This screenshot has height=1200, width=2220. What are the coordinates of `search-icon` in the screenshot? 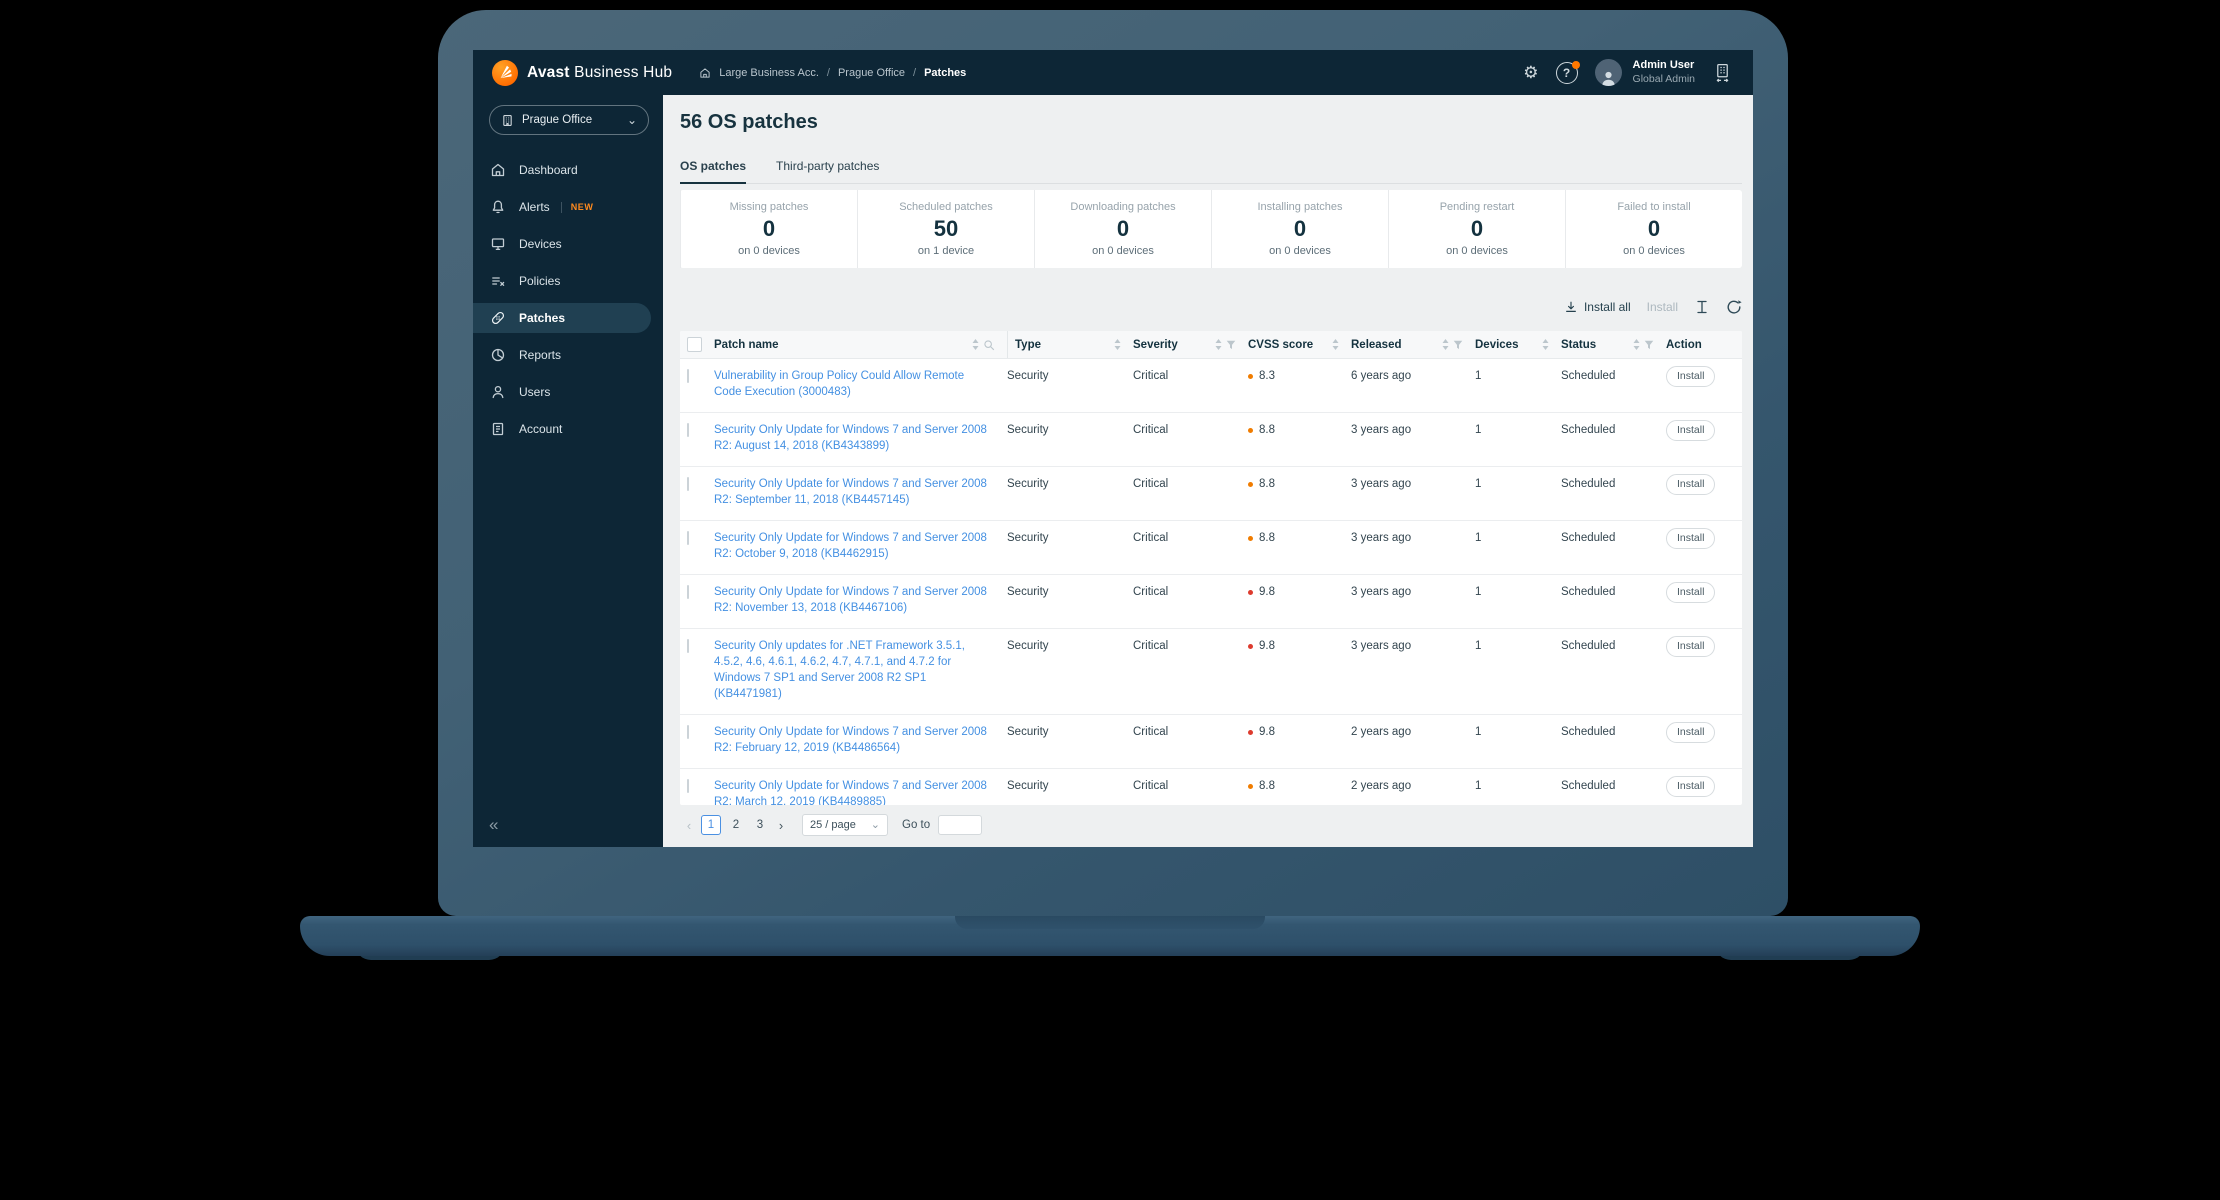 It's located at (989, 345).